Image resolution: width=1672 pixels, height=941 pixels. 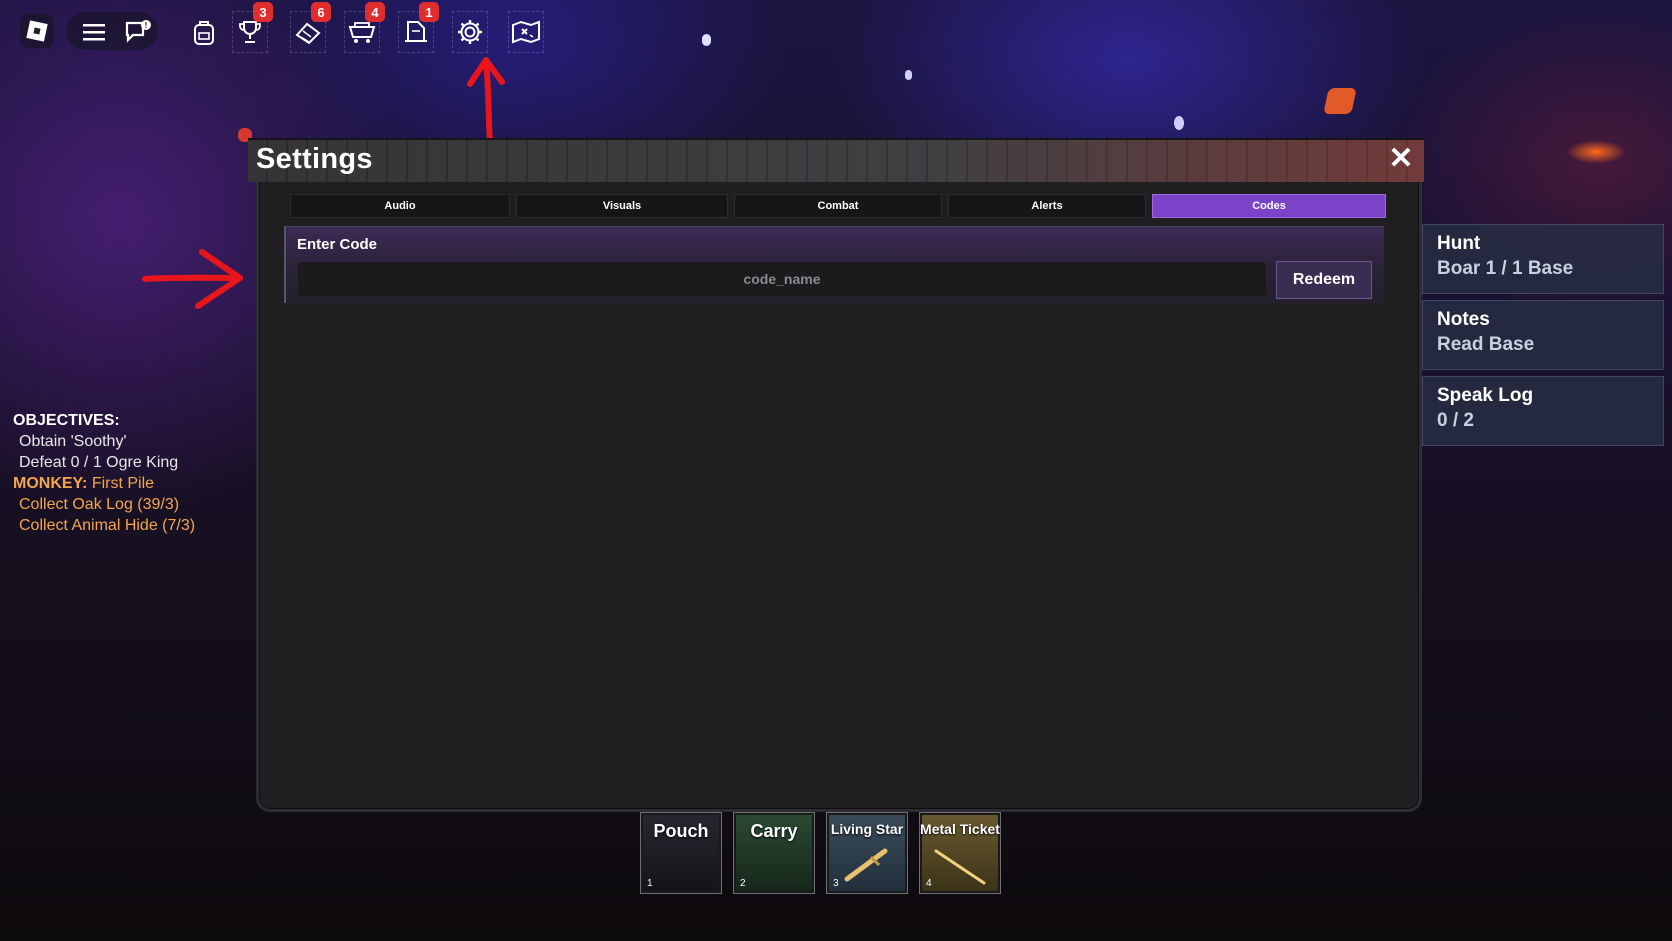 What do you see at coordinates (308, 33) in the screenshot?
I see `scroll-icon` at bounding box center [308, 33].